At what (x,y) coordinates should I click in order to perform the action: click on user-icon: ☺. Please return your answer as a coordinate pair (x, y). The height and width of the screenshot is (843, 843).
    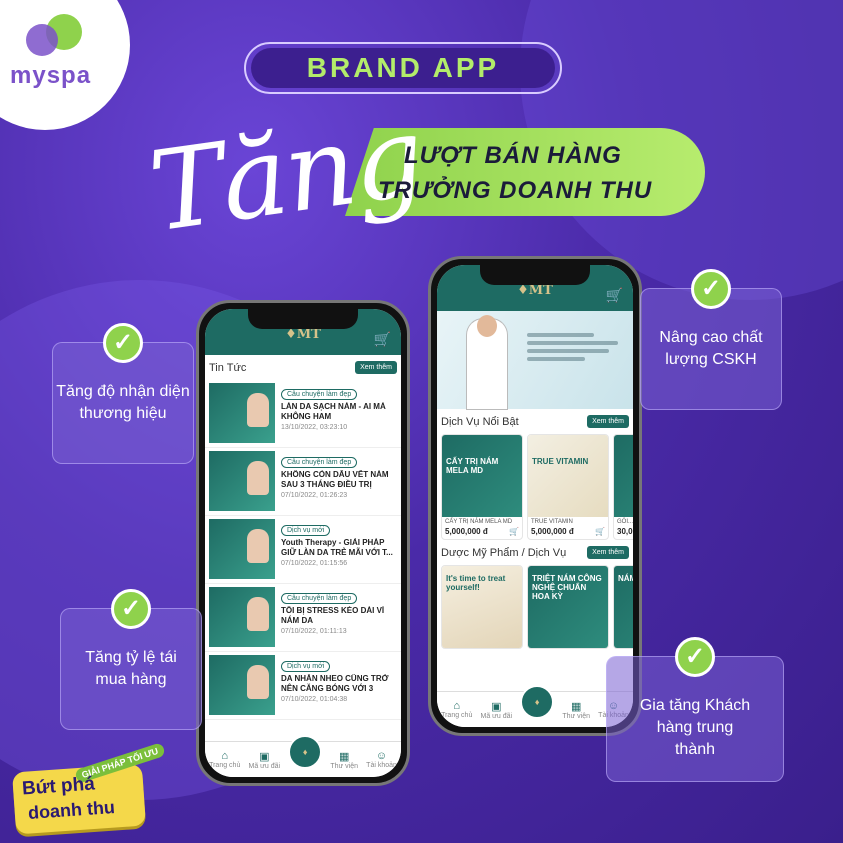
    Looking at the image, I should click on (381, 756).